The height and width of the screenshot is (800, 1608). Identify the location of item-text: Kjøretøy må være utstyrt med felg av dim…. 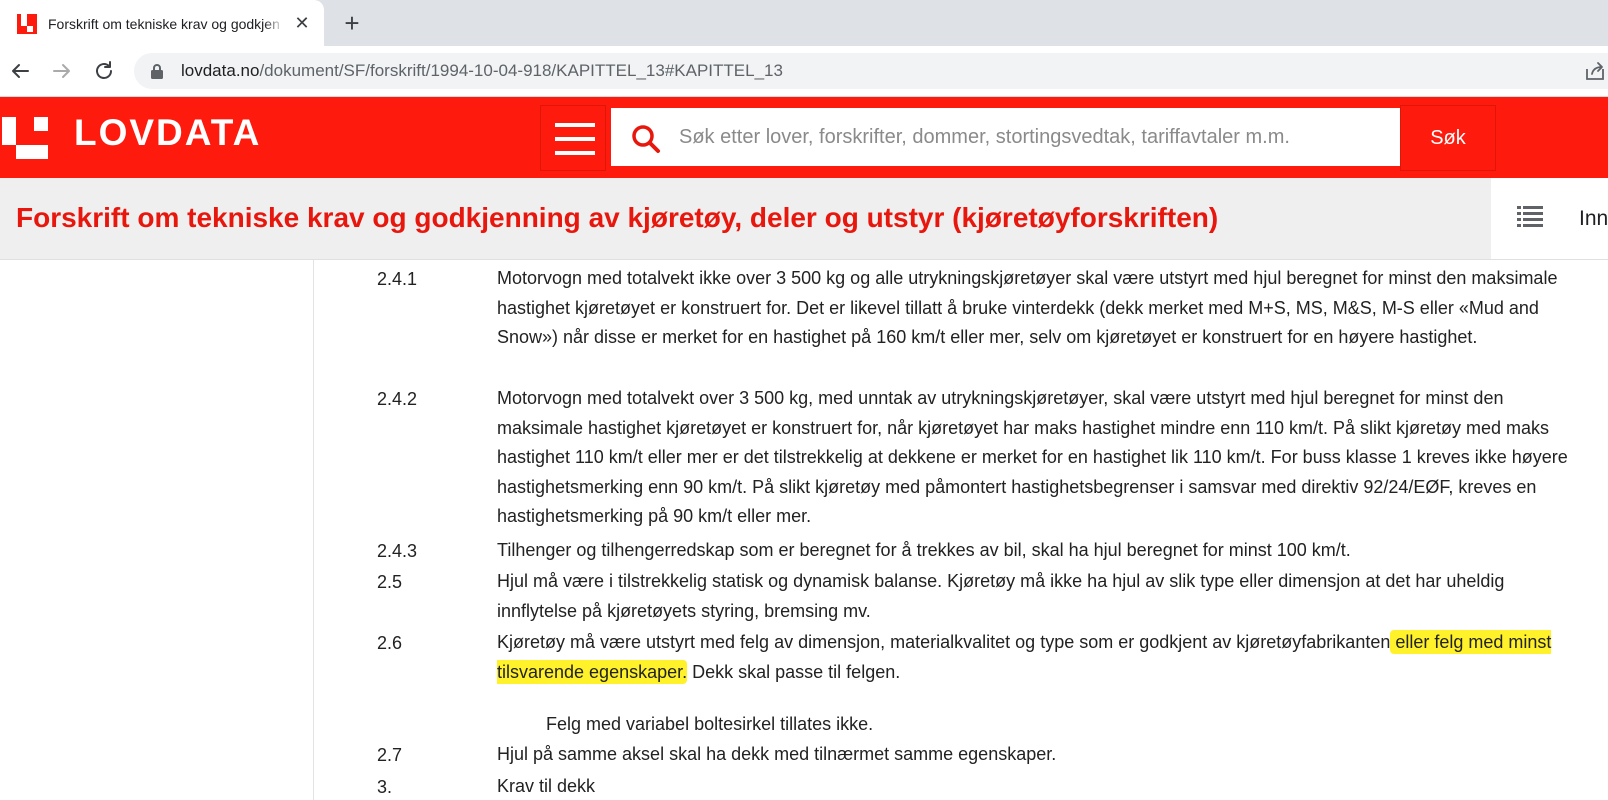
(1024, 657).